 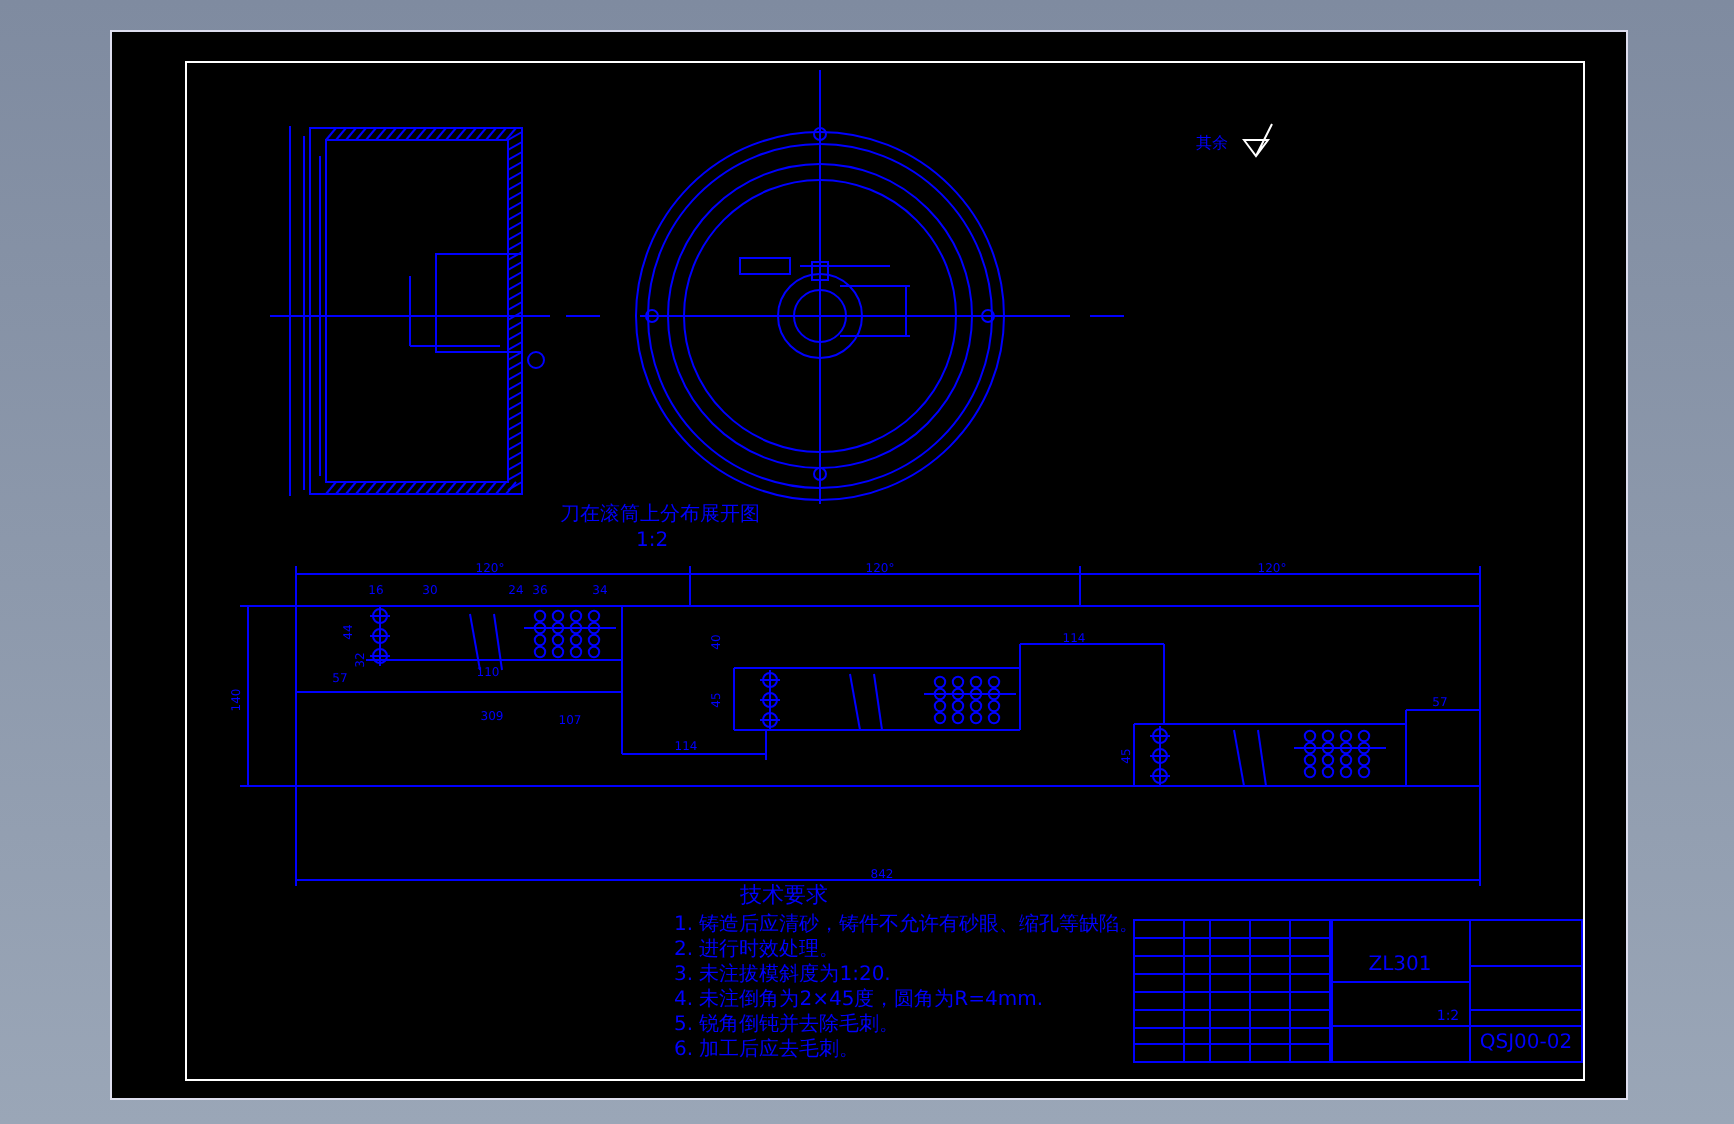 What do you see at coordinates (757, 950) in the screenshot?
I see `requirement-item: 2. 进行时效处理。` at bounding box center [757, 950].